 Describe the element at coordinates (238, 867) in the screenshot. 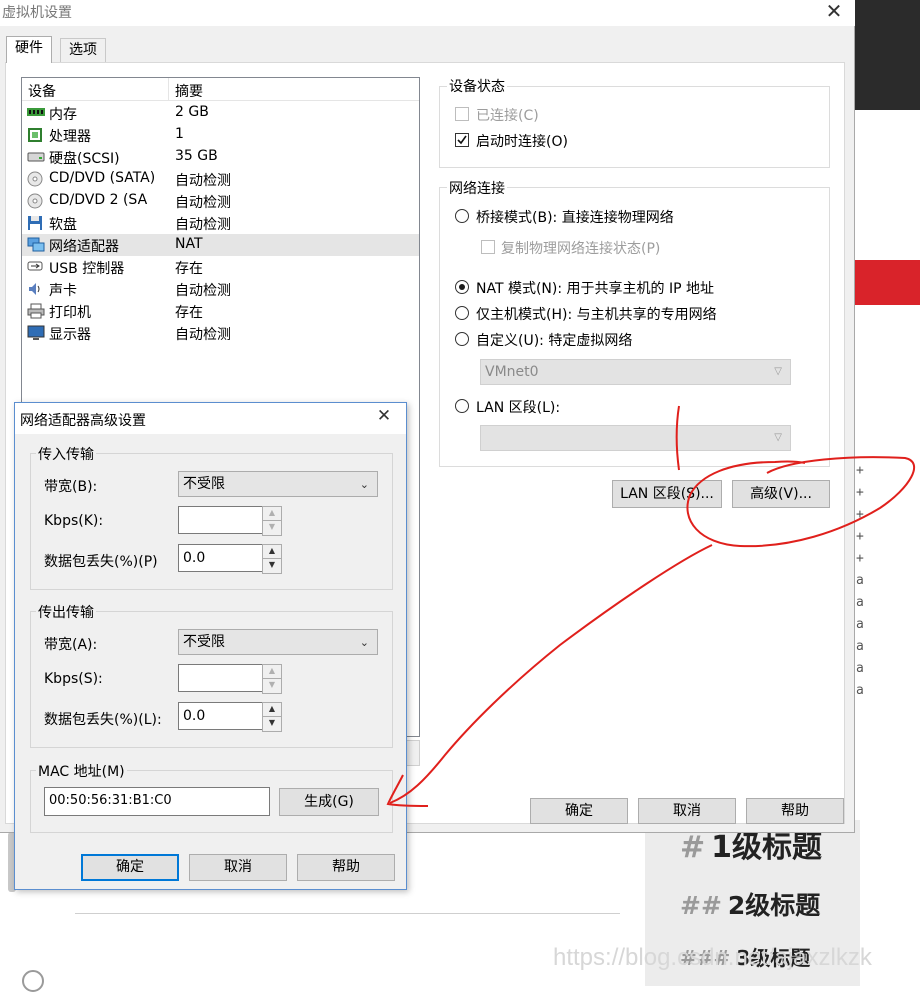

I see `dialog-cancel-button: 取消` at that location.